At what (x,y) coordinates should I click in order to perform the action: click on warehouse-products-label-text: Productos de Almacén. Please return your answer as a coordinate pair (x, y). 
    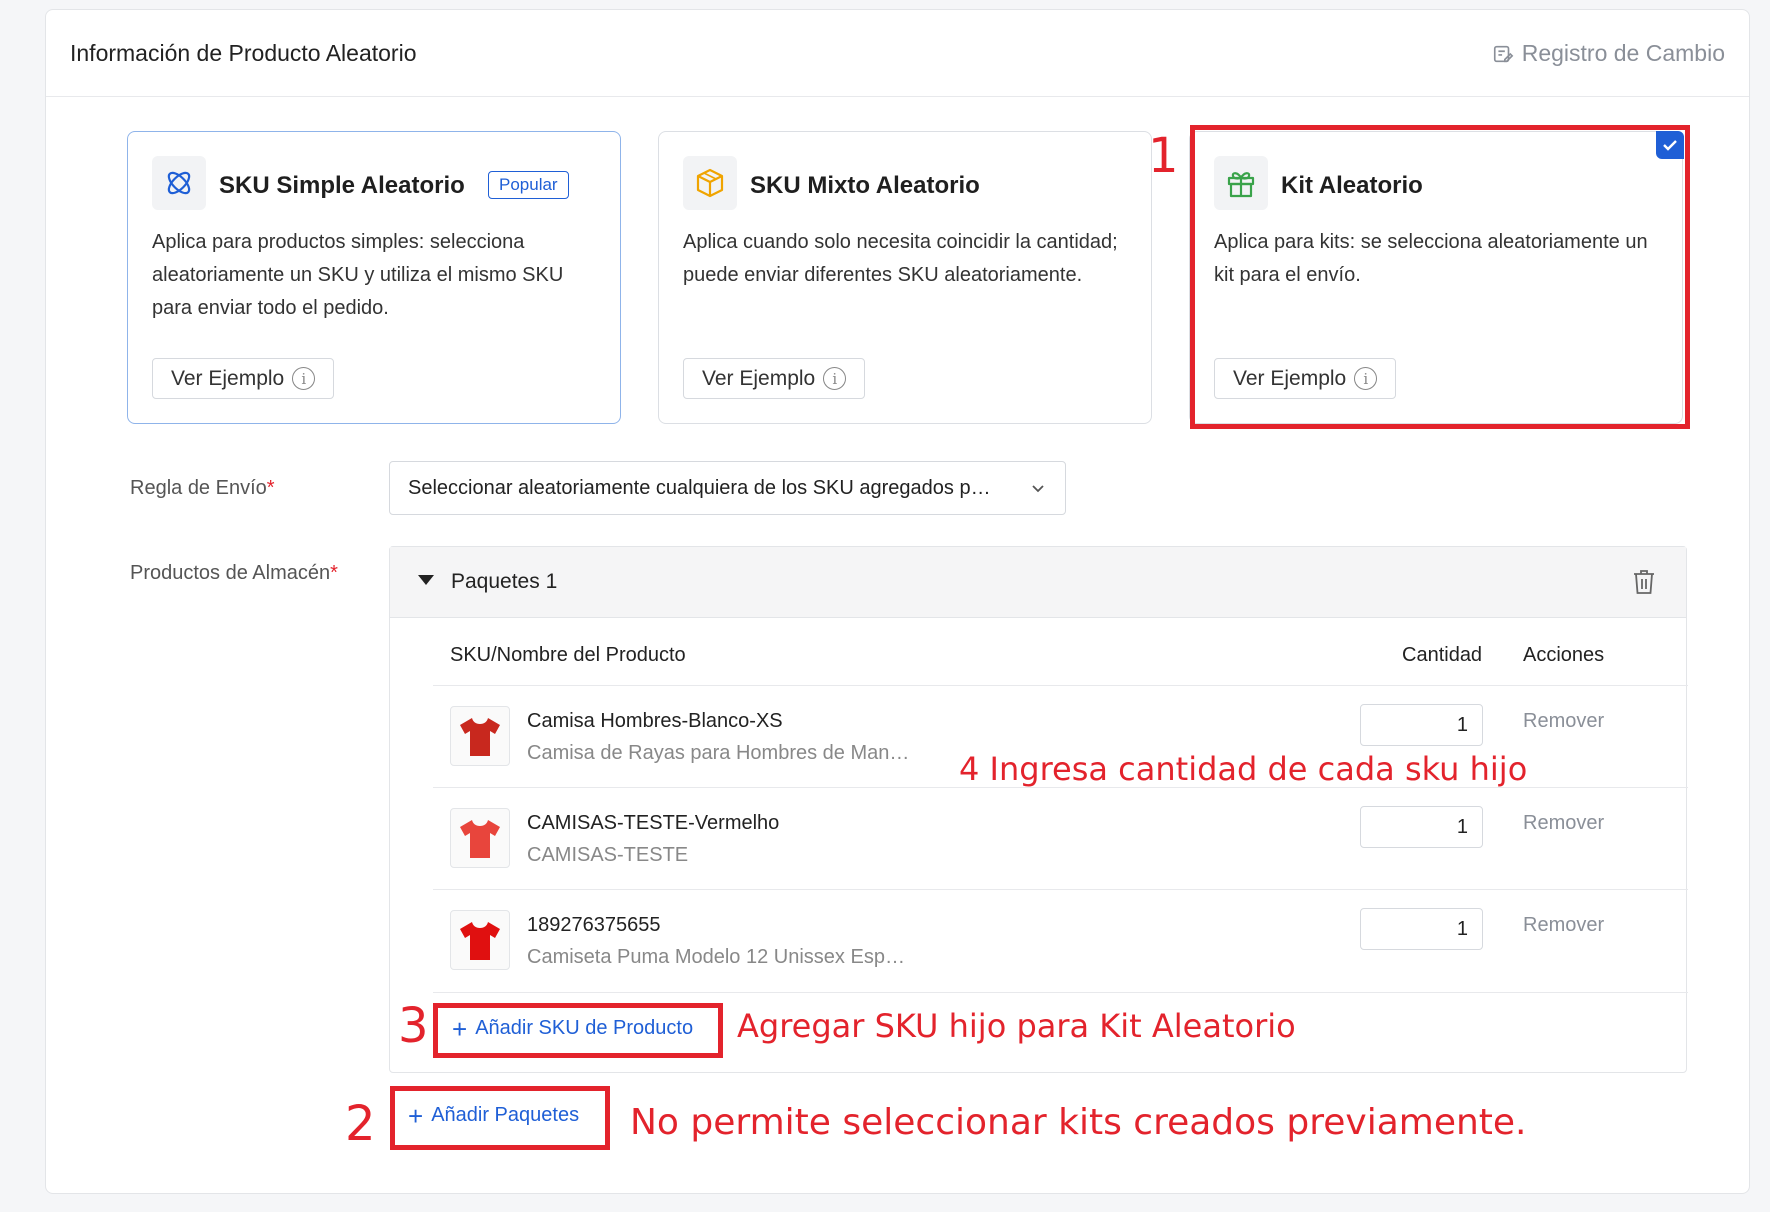
    Looking at the image, I should click on (230, 573).